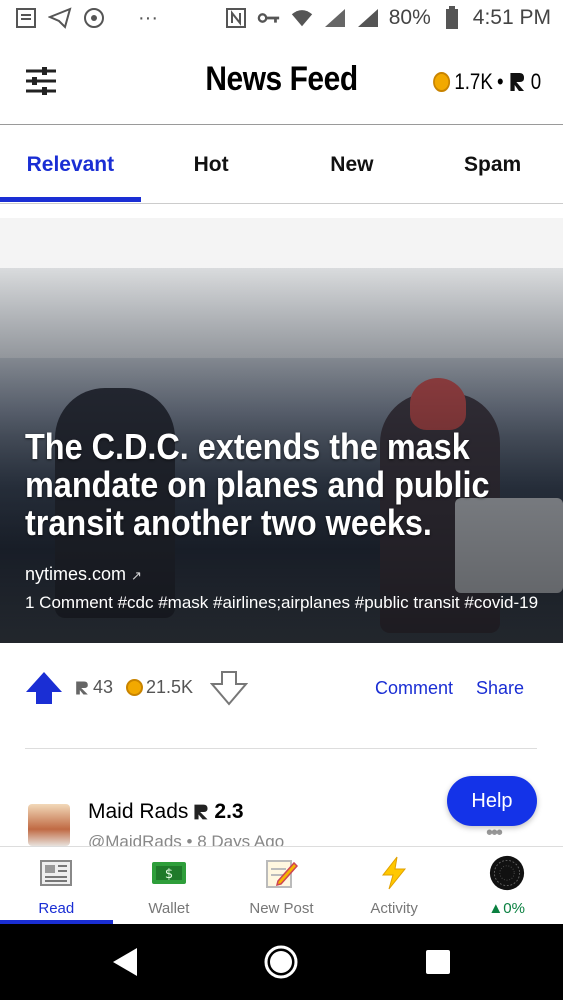 The height and width of the screenshot is (1000, 563). Describe the element at coordinates (236, 18) in the screenshot. I see `nfc-icon` at that location.